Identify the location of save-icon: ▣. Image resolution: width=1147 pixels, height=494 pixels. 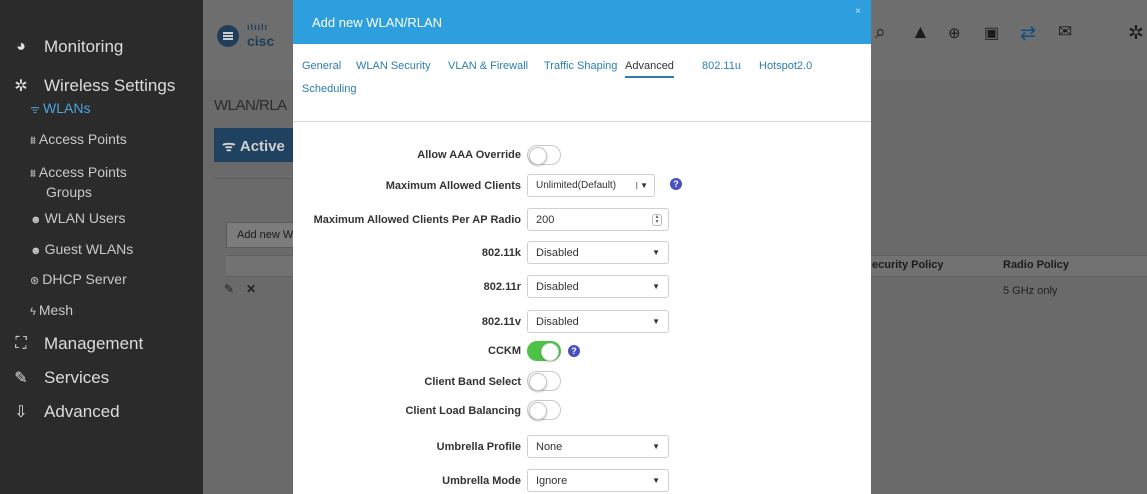
(991, 33).